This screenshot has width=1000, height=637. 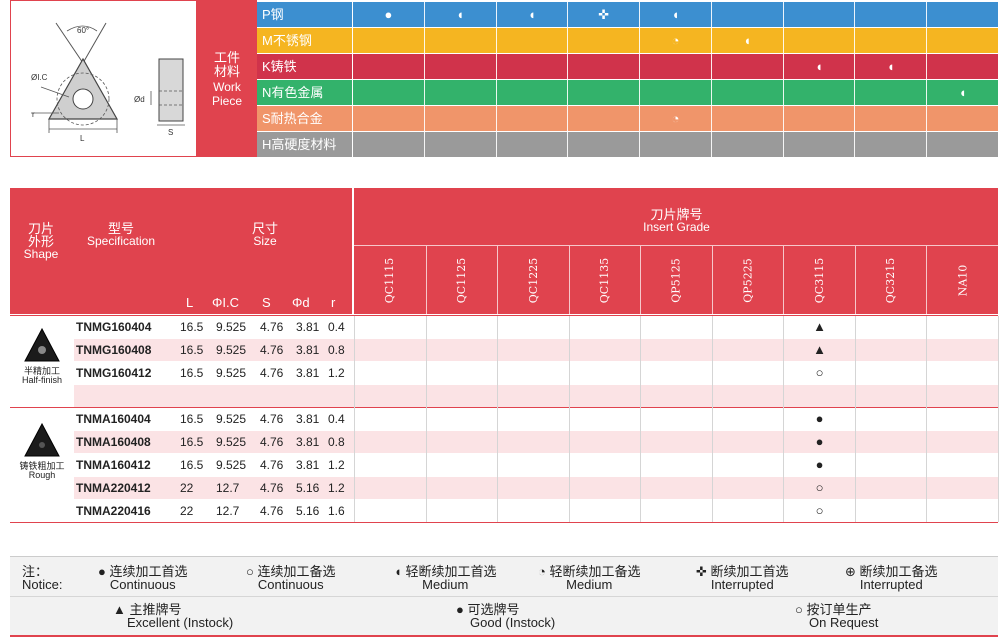 I want to click on grade-mark-cell: ▲, so click(x=819, y=327).